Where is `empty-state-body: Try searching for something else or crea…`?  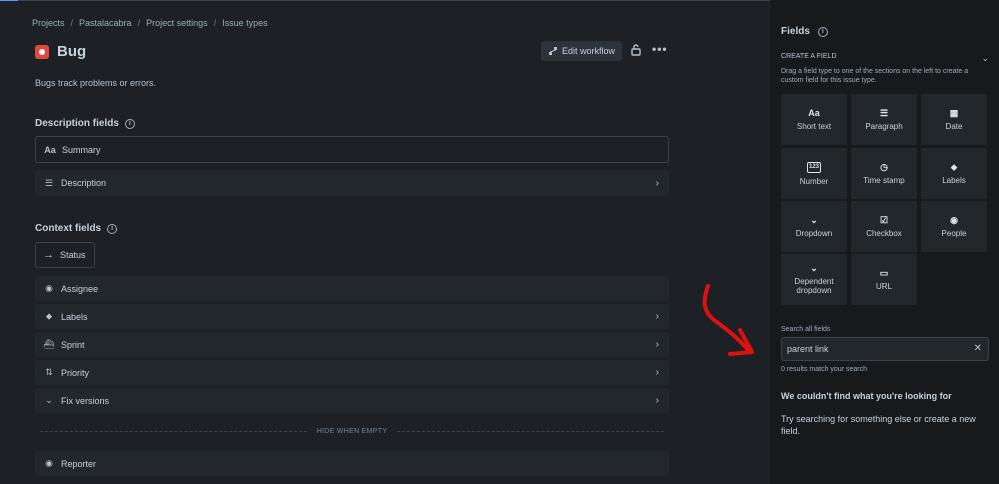 empty-state-body: Try searching for something else or crea… is located at coordinates (878, 425).